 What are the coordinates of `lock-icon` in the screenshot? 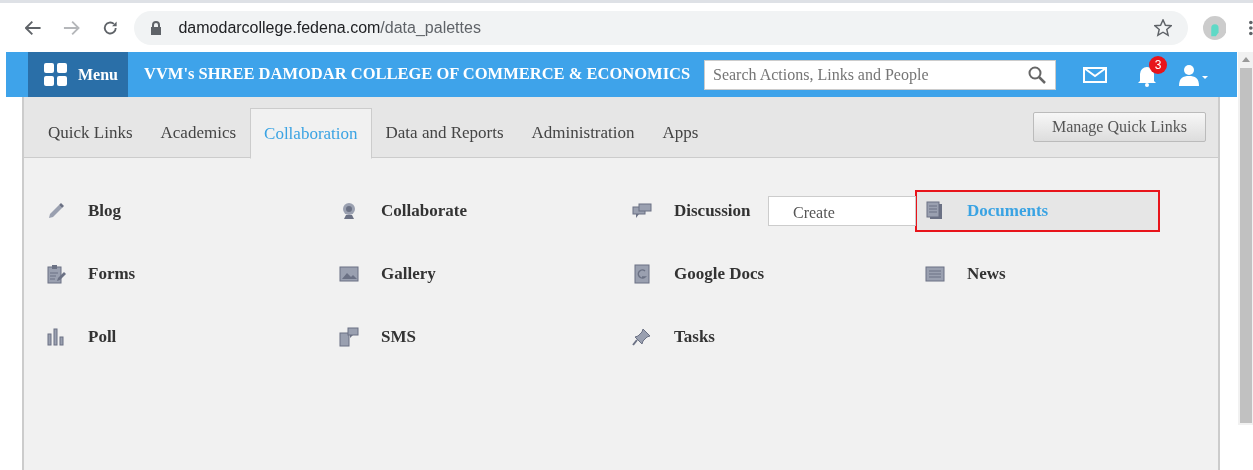 It's located at (156, 27).